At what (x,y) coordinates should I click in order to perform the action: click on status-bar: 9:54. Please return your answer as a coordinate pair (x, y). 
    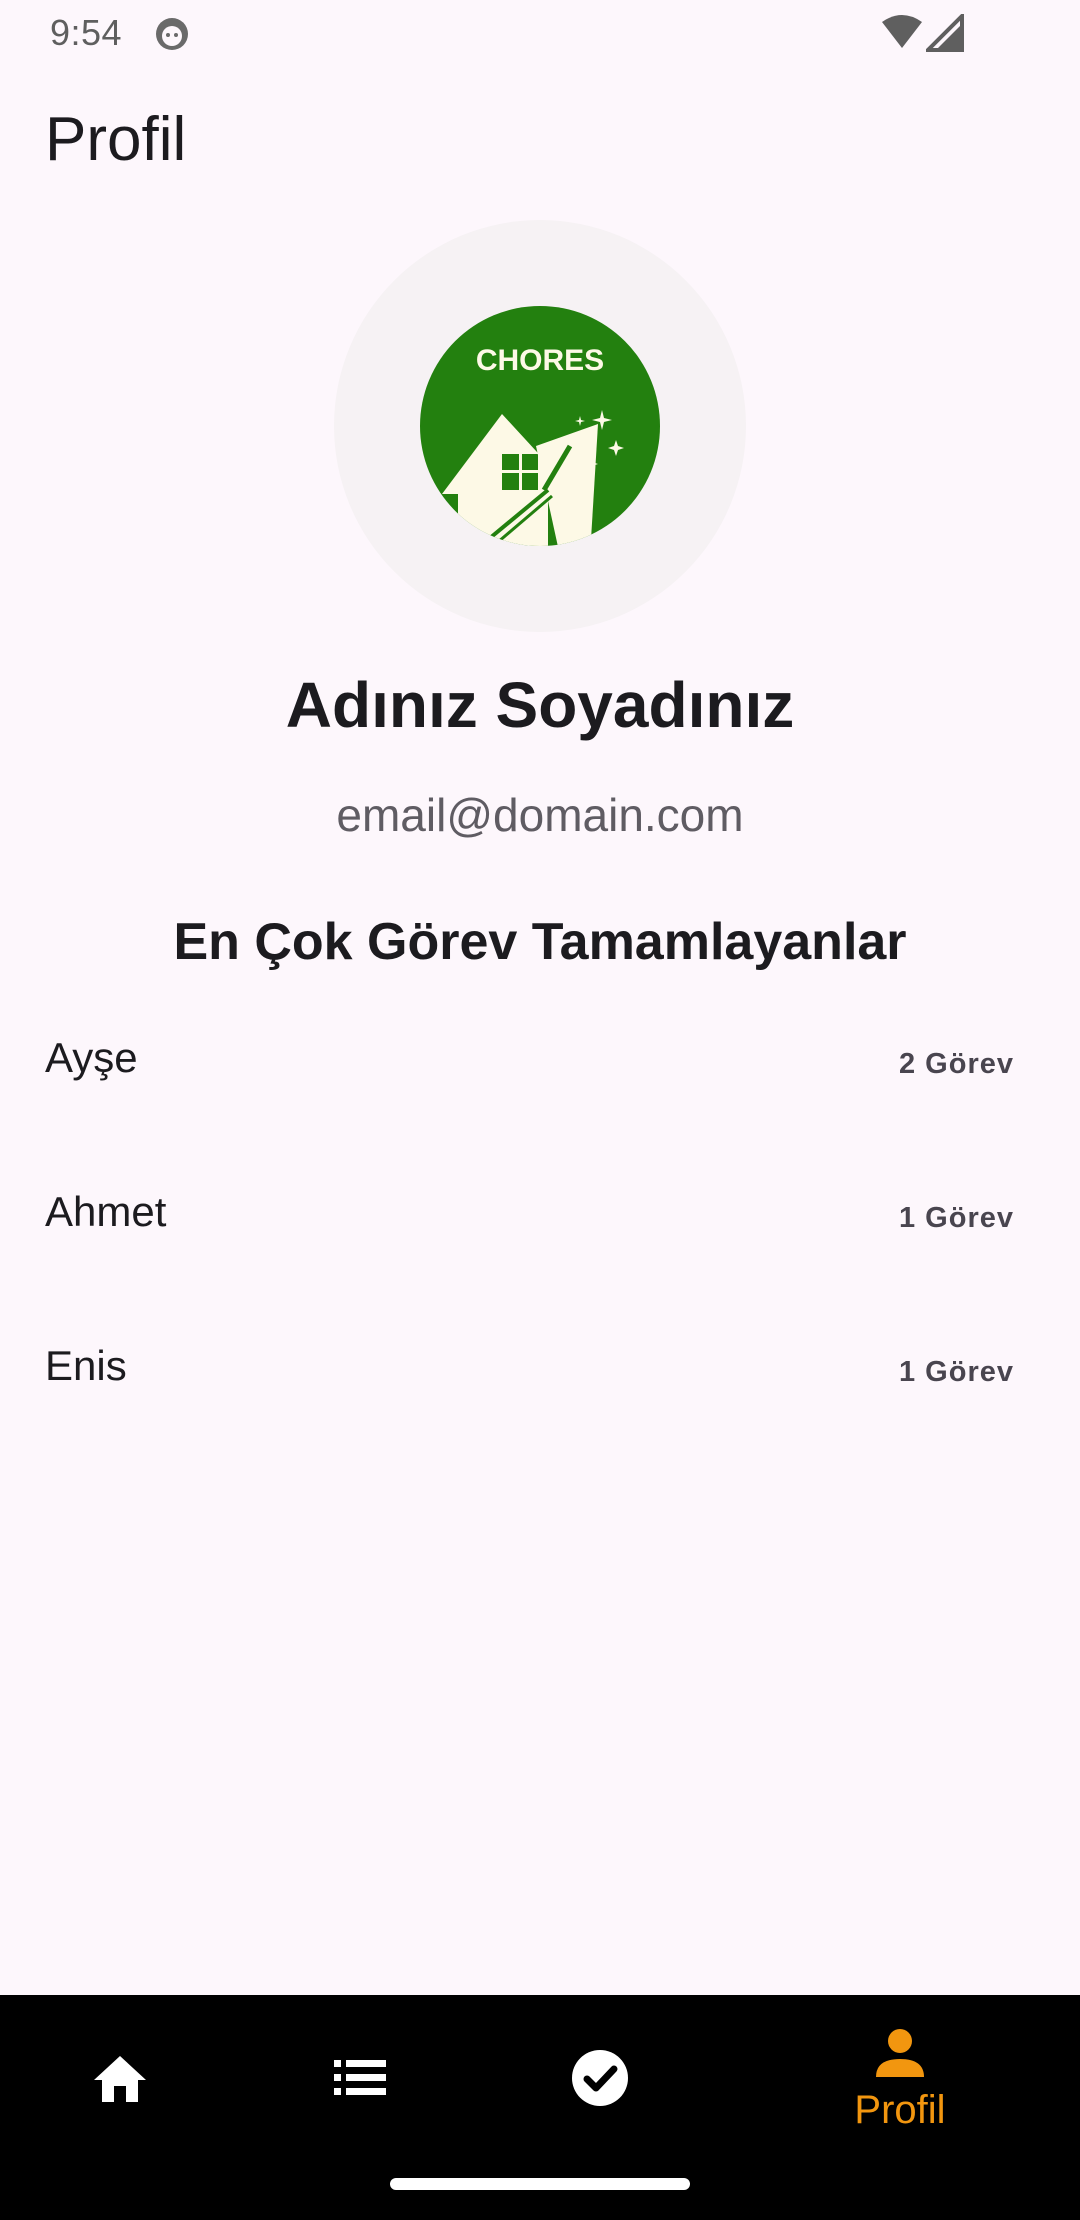
    Looking at the image, I should click on (540, 33).